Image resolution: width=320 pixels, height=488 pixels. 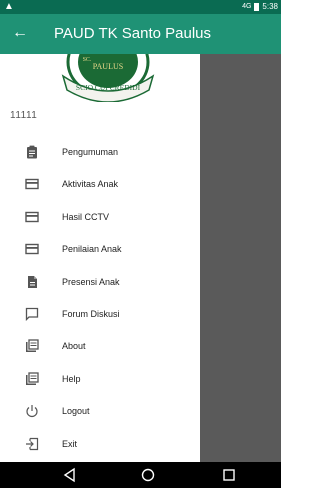 What do you see at coordinates (100, 346) in the screenshot?
I see `menu-item-about: About` at bounding box center [100, 346].